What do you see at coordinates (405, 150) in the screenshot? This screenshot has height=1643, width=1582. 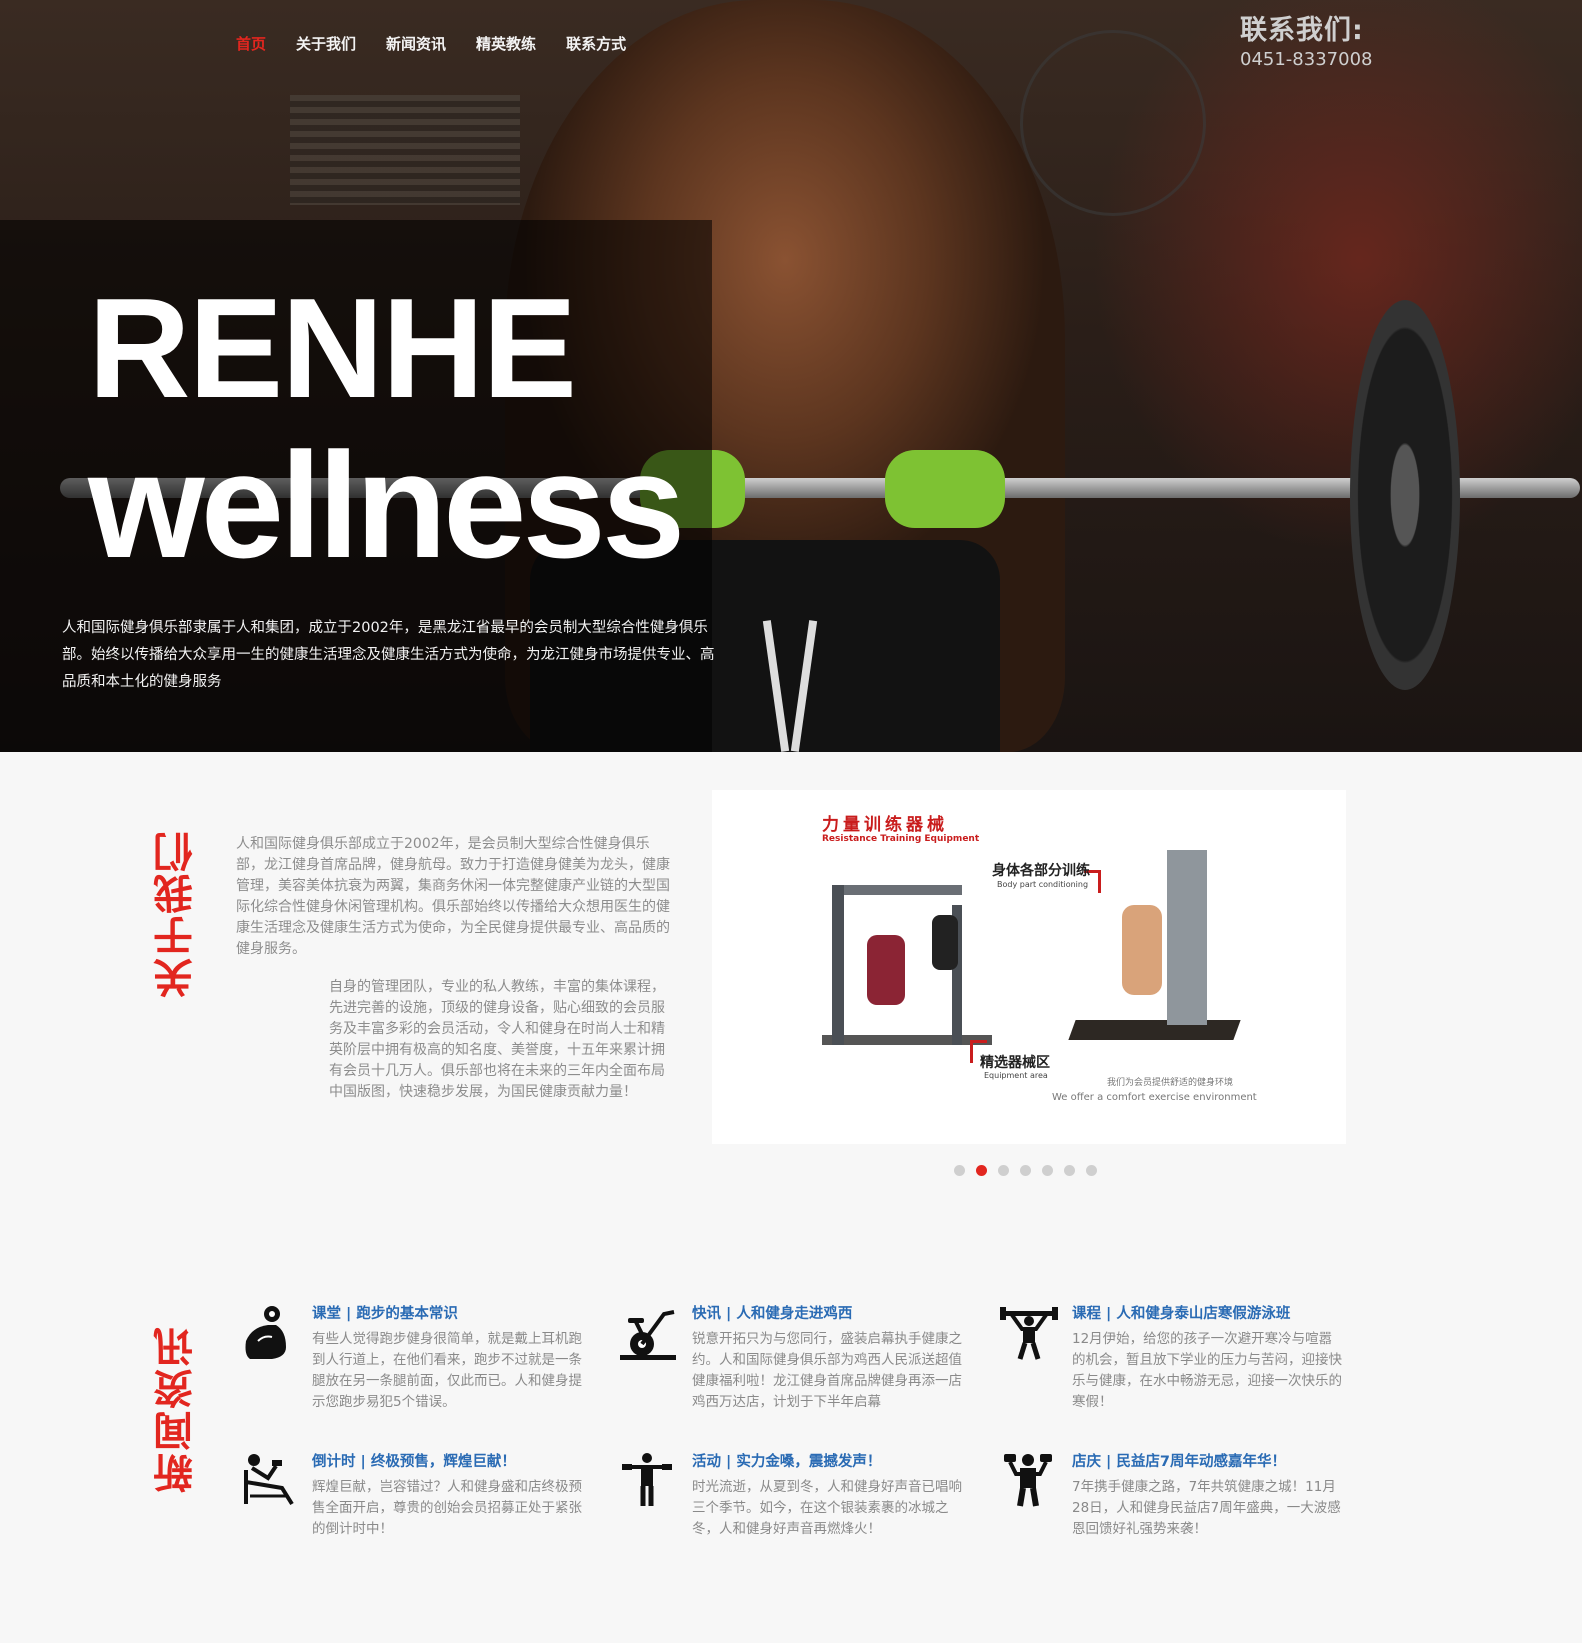 I see `ceiling-light` at bounding box center [405, 150].